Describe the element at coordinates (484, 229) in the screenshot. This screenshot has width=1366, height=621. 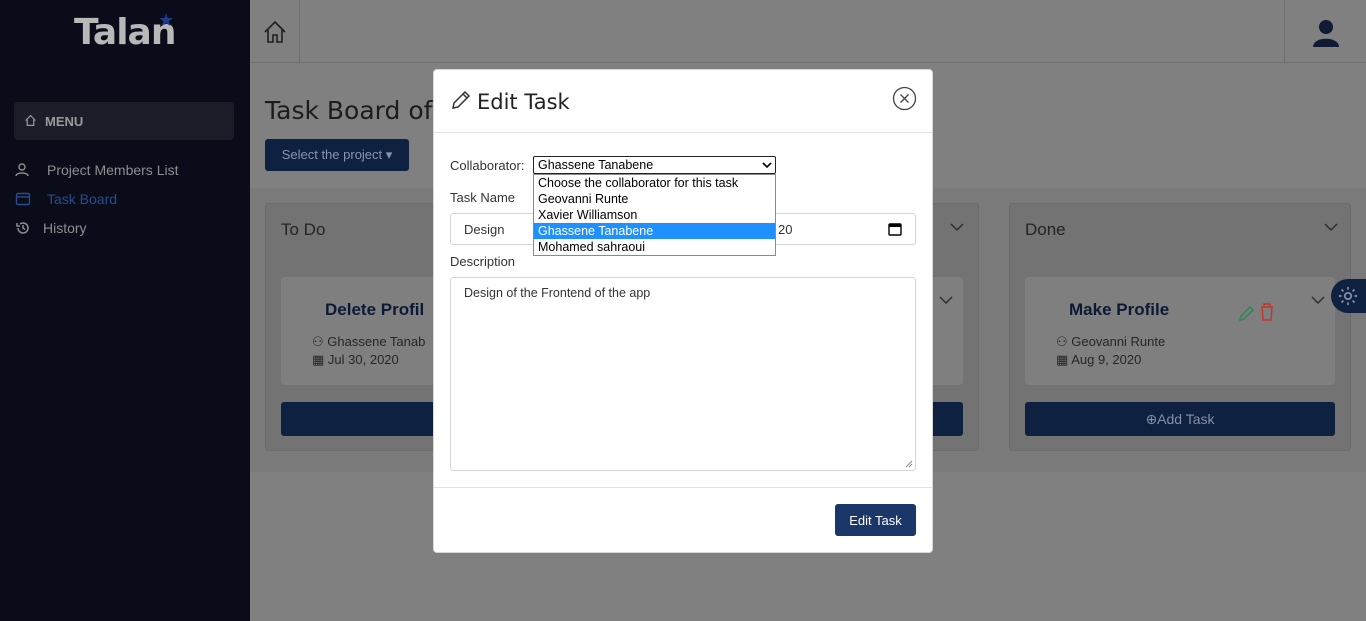
I see `task-name-input: Design` at that location.